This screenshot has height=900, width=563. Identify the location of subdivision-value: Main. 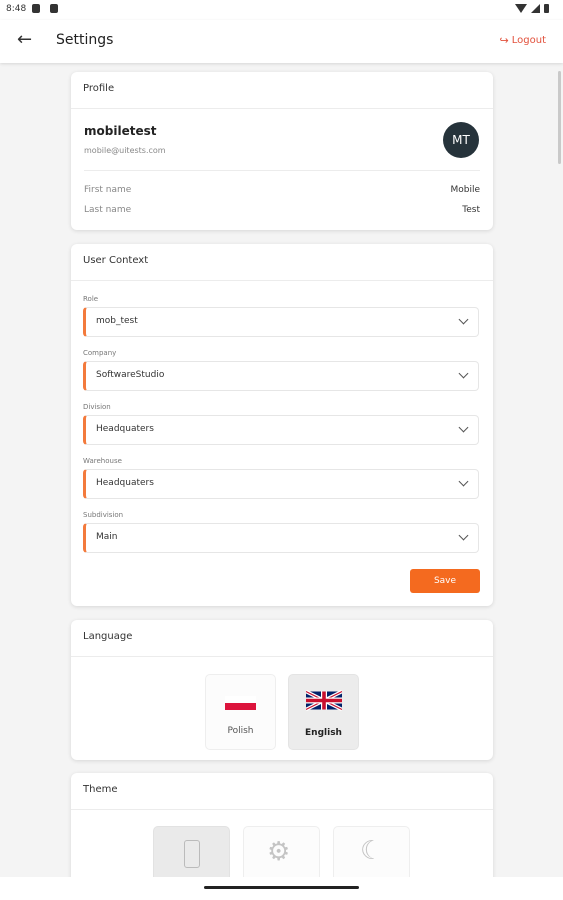
(107, 537).